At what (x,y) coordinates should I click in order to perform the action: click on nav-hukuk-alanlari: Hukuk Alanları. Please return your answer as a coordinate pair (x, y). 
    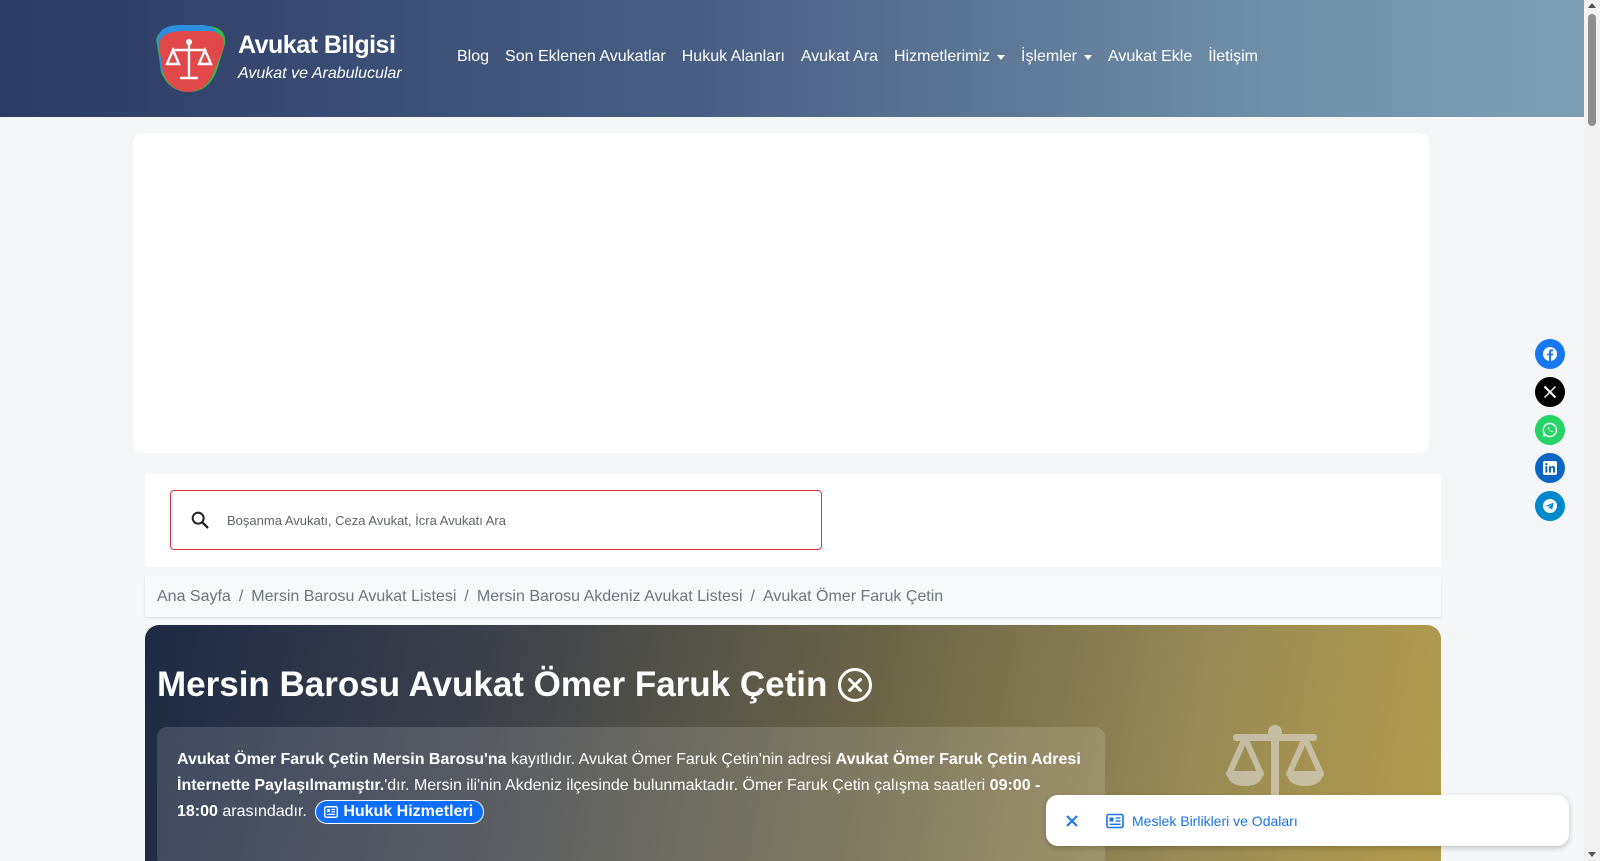
    Looking at the image, I should click on (733, 57).